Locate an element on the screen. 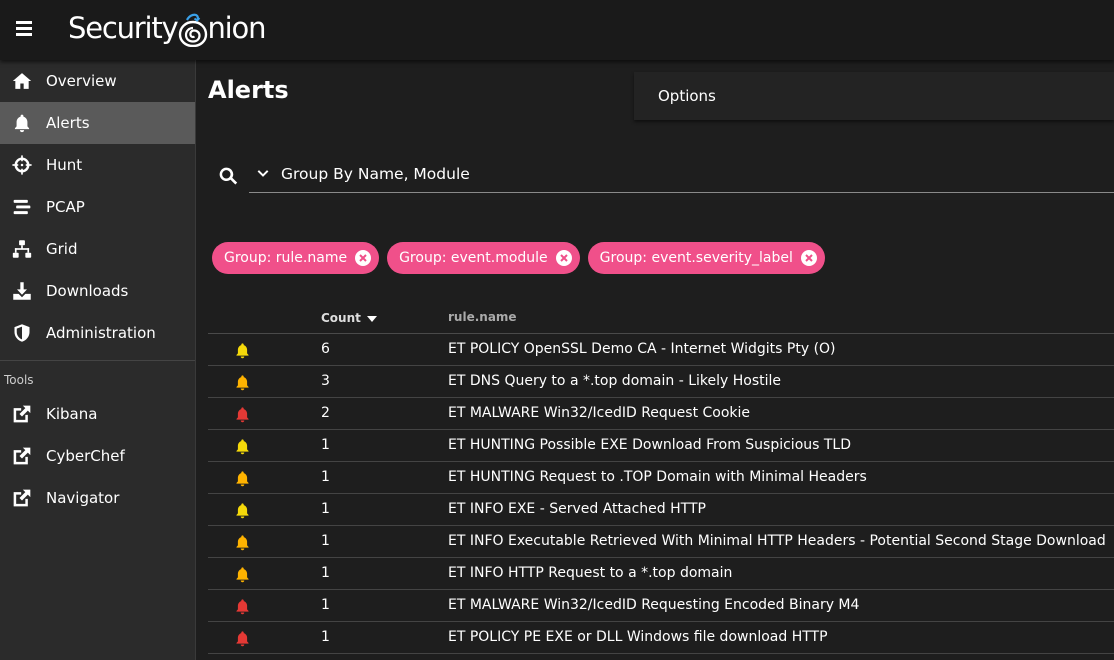 This screenshot has width=1114, height=660. sidebar-divider is located at coordinates (97, 360).